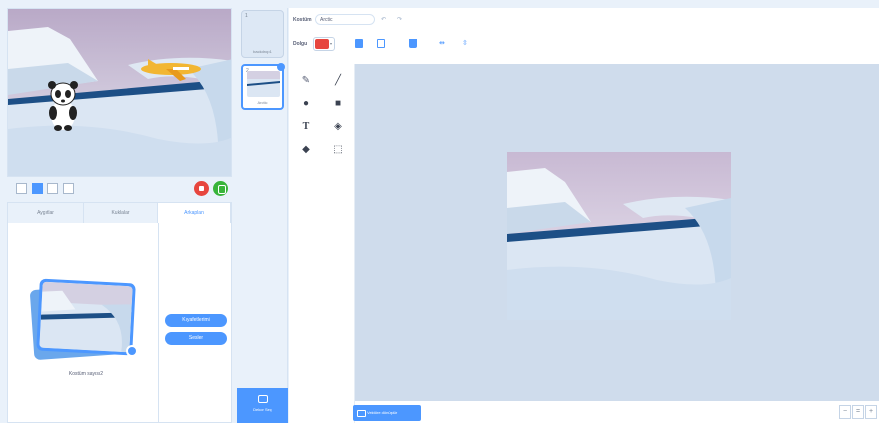  Describe the element at coordinates (338, 127) in the screenshot. I see `fill-icon: ◈` at that location.